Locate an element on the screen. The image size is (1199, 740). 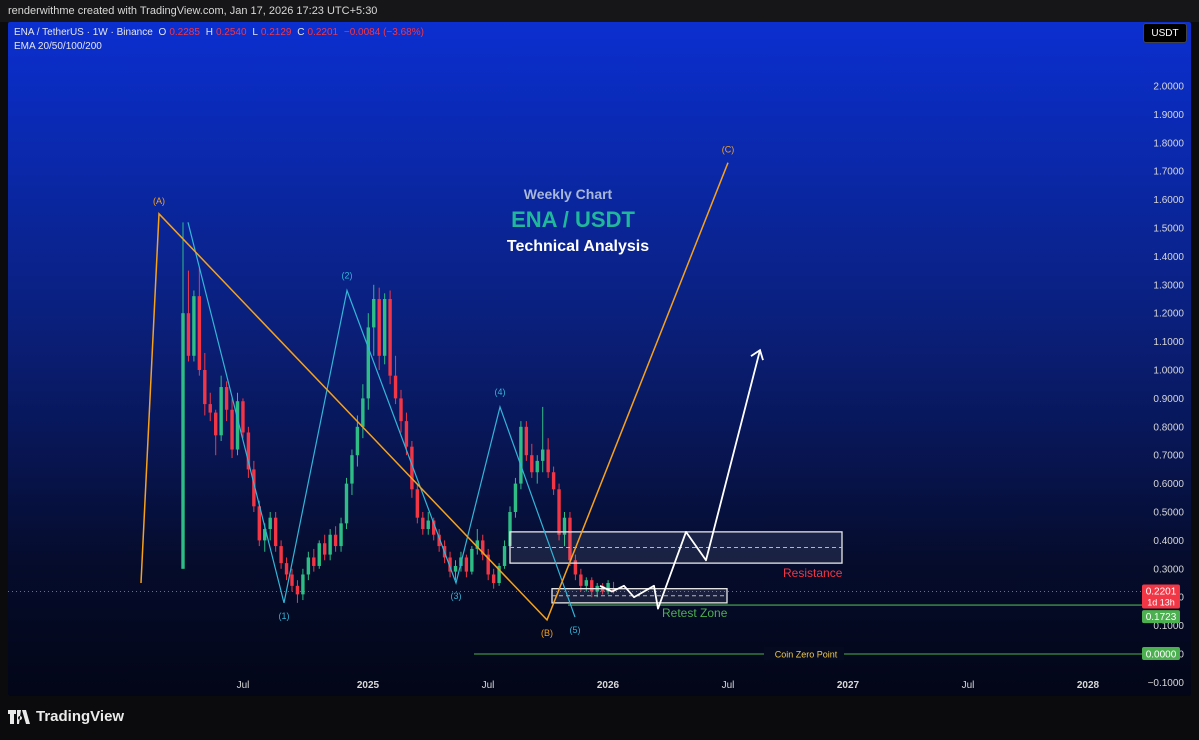
y-tick-label: 2.0000 is located at coordinates (1168, 87).